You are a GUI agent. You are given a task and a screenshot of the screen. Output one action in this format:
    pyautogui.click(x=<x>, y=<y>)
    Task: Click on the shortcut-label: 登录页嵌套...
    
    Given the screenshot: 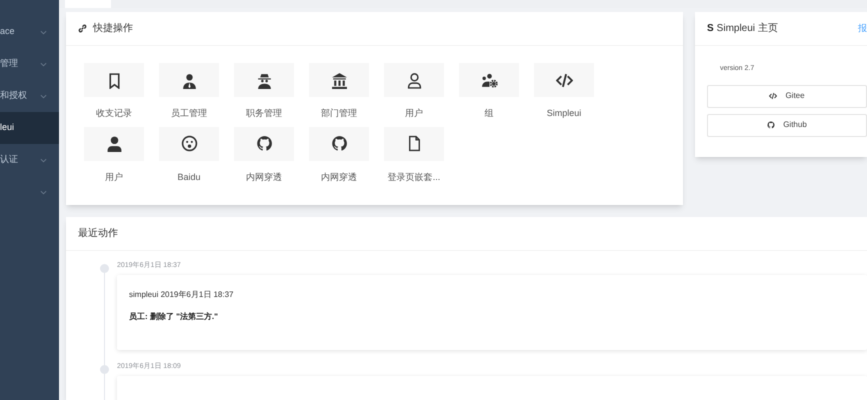 What is the action you would take?
    pyautogui.click(x=414, y=177)
    